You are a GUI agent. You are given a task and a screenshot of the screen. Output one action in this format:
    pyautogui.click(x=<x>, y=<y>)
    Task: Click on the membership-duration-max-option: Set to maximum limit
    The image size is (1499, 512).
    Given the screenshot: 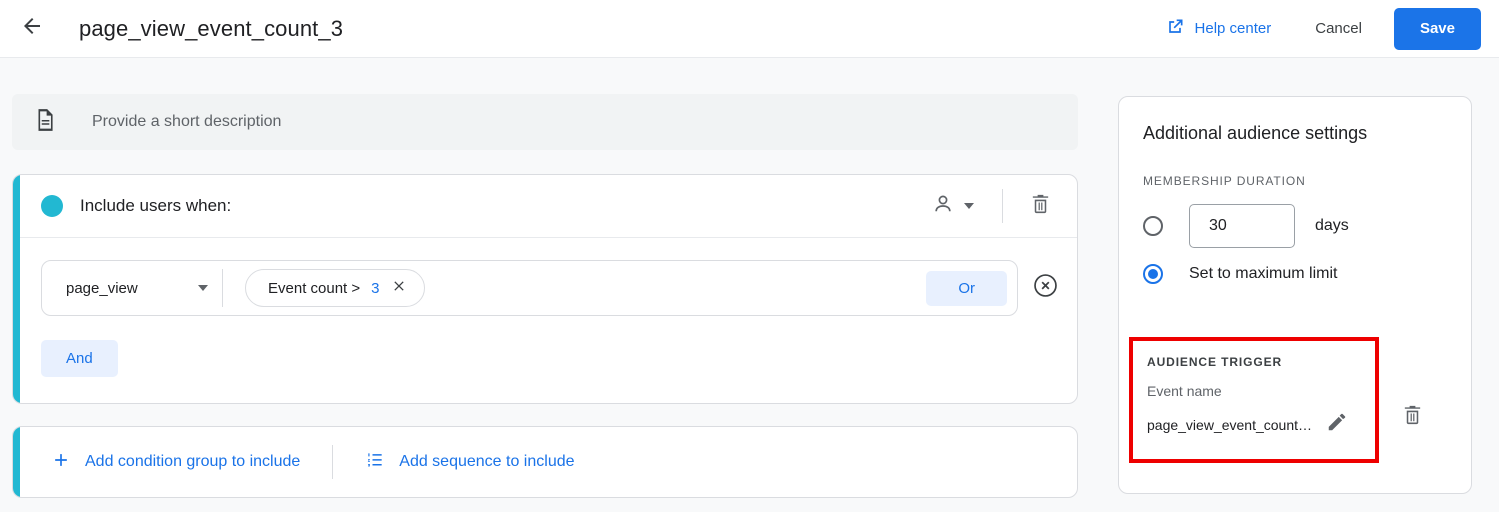 What is the action you would take?
    pyautogui.click(x=1295, y=274)
    